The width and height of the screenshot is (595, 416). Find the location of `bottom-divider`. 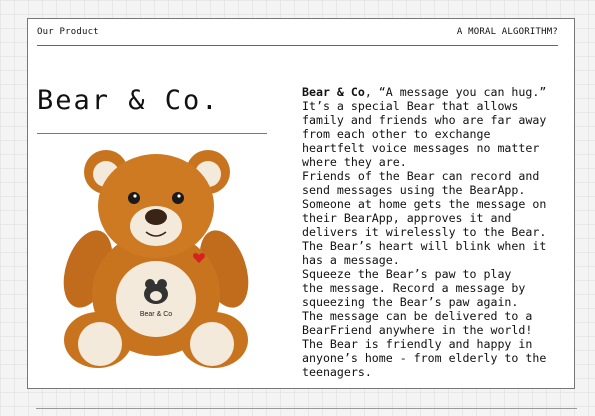

bottom-divider is located at coordinates (306, 408).